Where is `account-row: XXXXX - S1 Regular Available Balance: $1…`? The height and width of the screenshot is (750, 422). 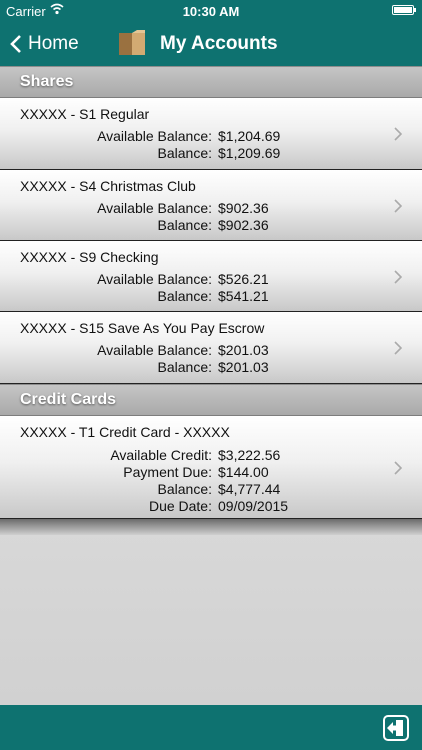
account-row: XXXXX - S1 Regular Available Balance: $1… is located at coordinates (211, 134).